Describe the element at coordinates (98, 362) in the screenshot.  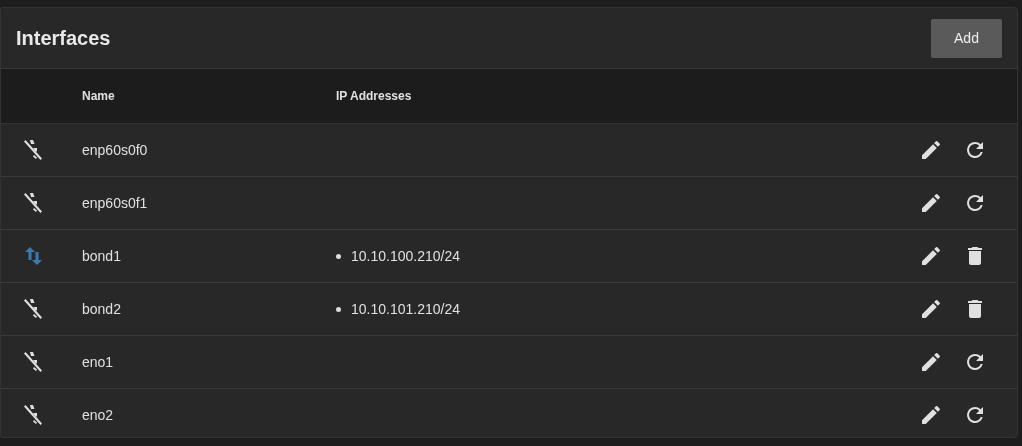
I see `interface-name: eno1` at that location.